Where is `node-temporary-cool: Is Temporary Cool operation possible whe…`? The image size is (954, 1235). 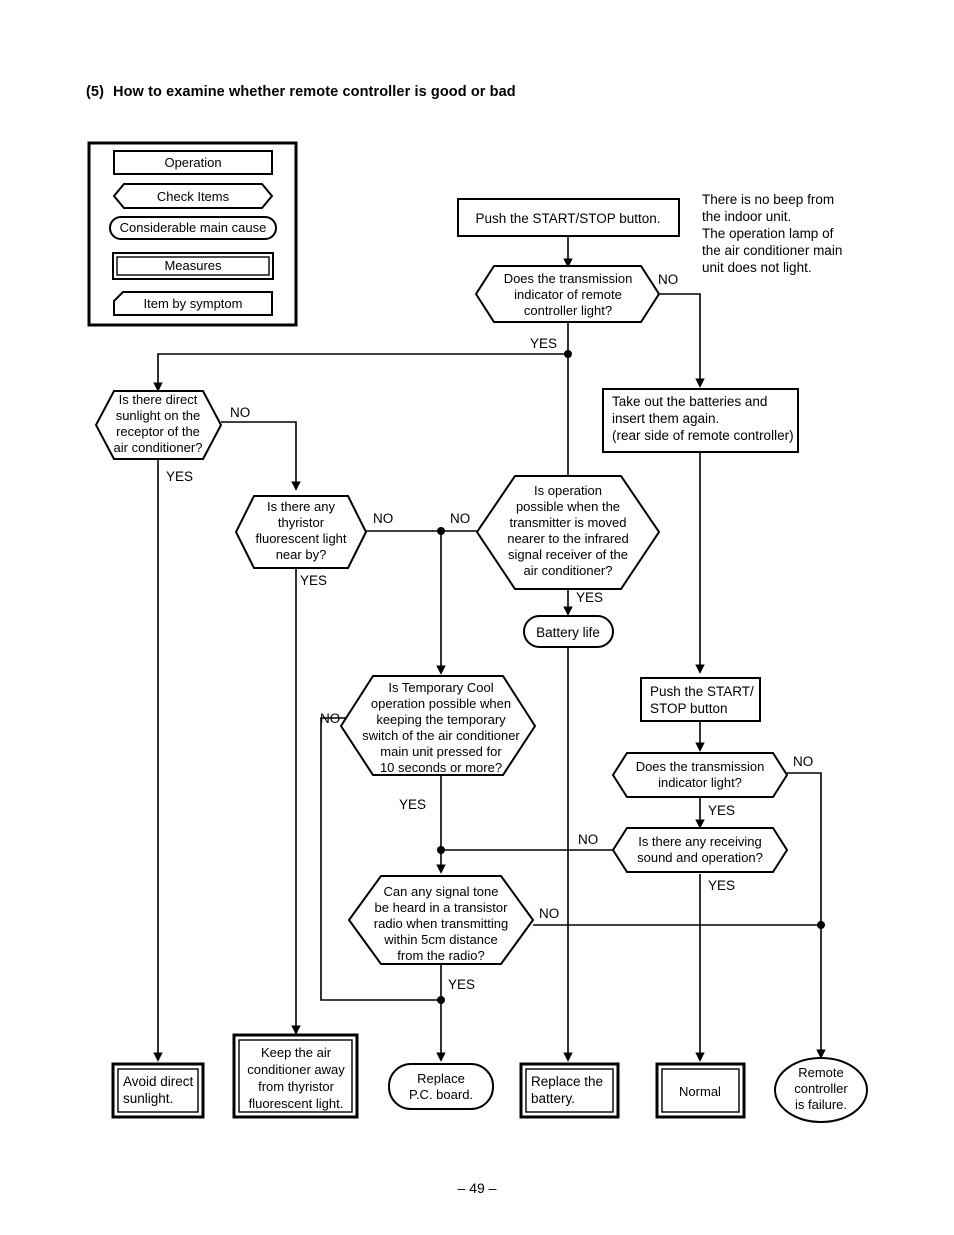 node-temporary-cool: Is Temporary Cool operation possible whe… is located at coordinates (438, 725).